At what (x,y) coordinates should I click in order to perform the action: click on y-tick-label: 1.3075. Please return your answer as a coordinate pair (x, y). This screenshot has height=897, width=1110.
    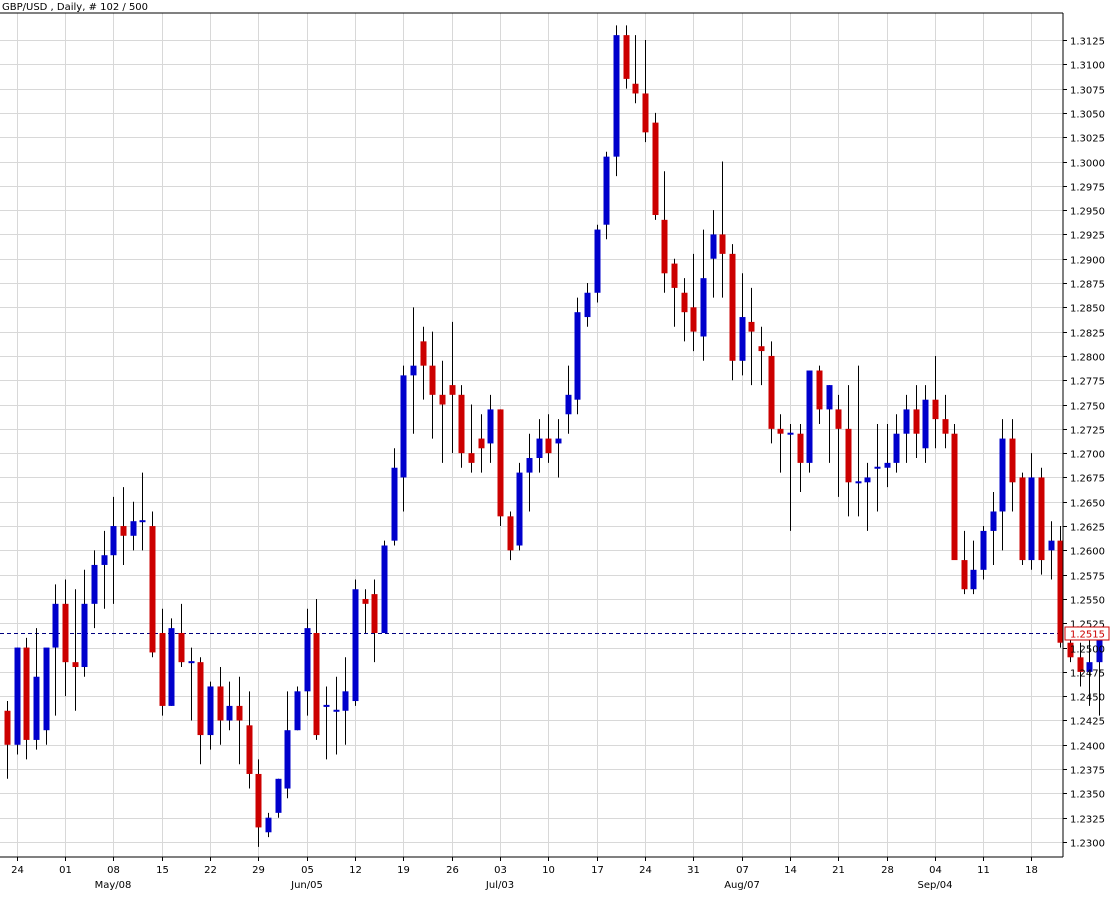
    Looking at the image, I should click on (1087, 91).